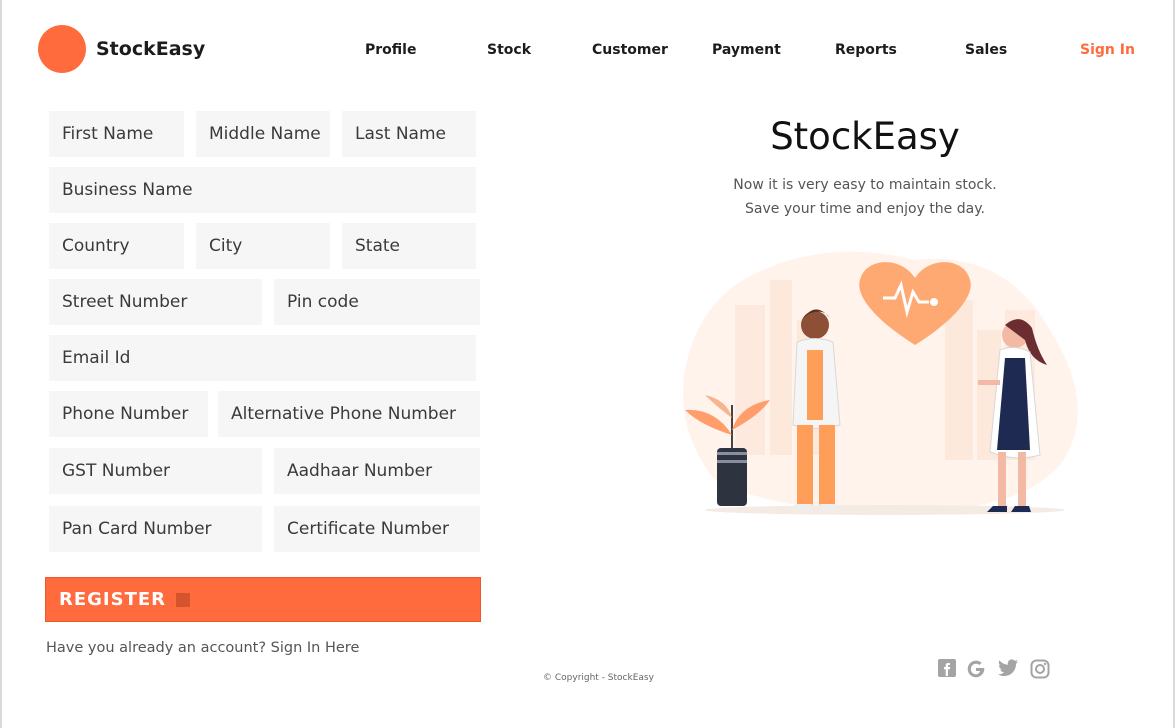 The image size is (1175, 728). What do you see at coordinates (986, 50) in the screenshot?
I see `nav-sales: Sales` at bounding box center [986, 50].